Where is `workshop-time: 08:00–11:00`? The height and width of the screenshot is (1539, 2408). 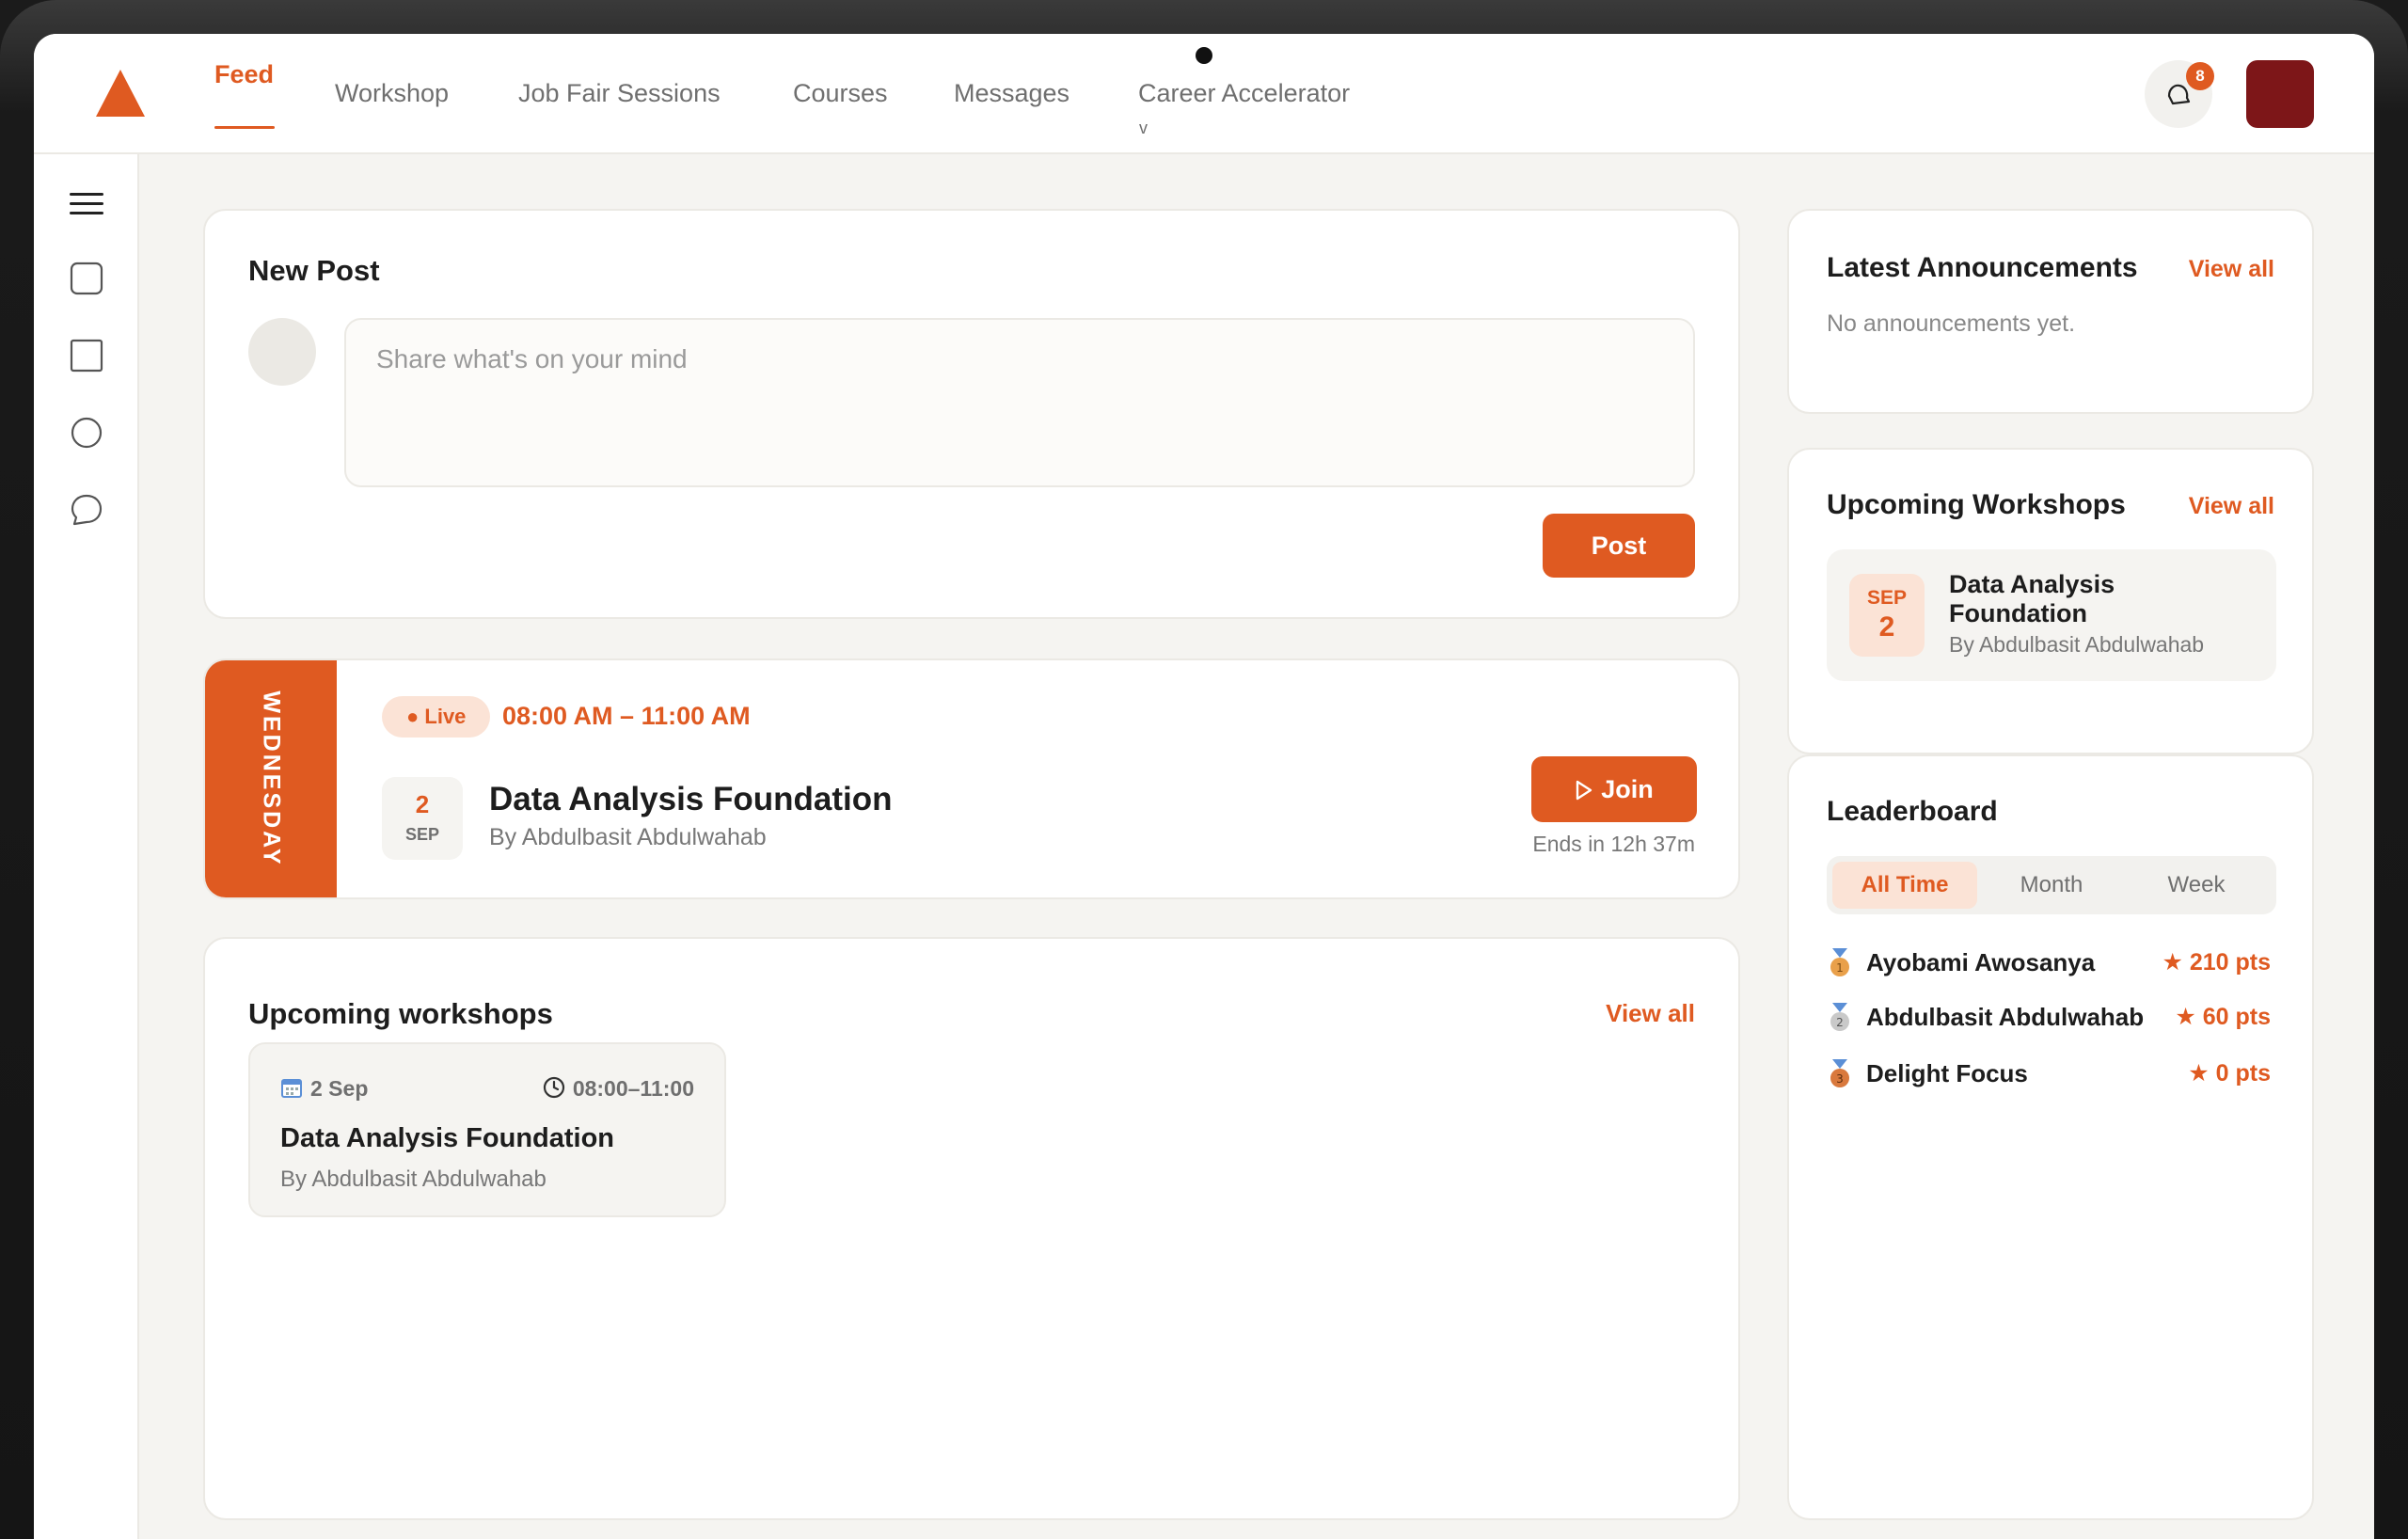
workshop-time: 08:00–11:00 is located at coordinates (619, 1089).